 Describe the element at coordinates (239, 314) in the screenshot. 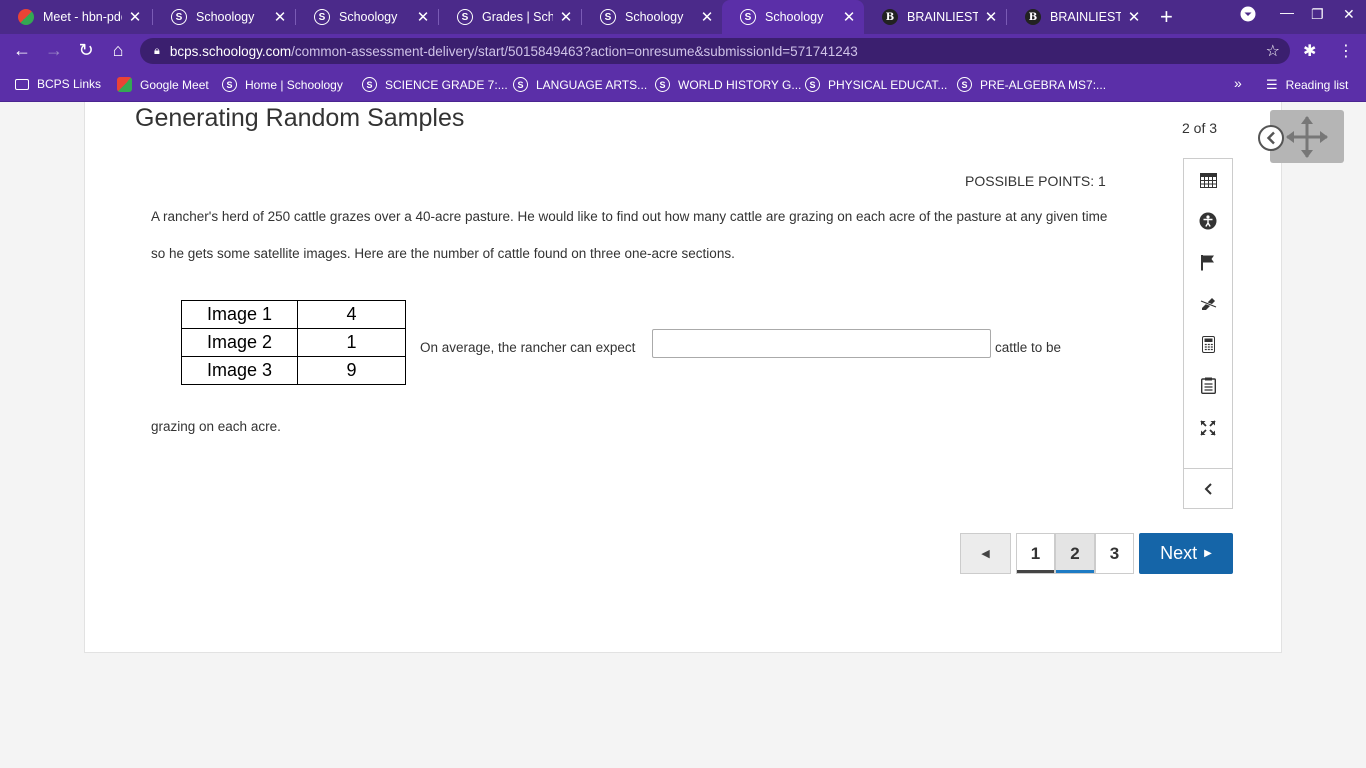

I see `table-cell-label: Image 1` at that location.